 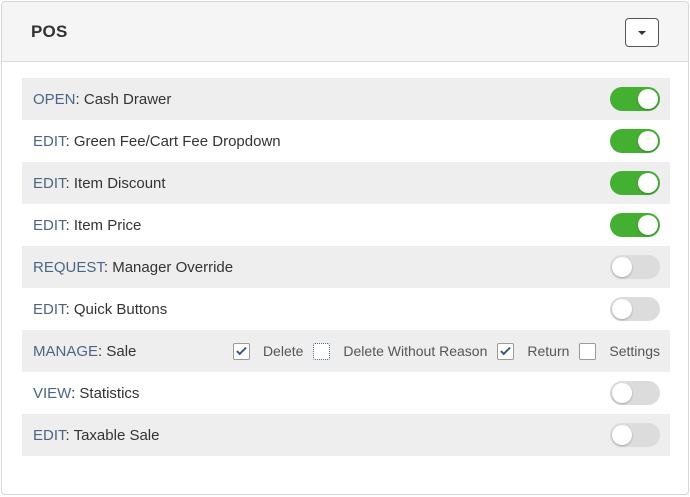 What do you see at coordinates (283, 351) in the screenshot?
I see `option-label: Delete` at bounding box center [283, 351].